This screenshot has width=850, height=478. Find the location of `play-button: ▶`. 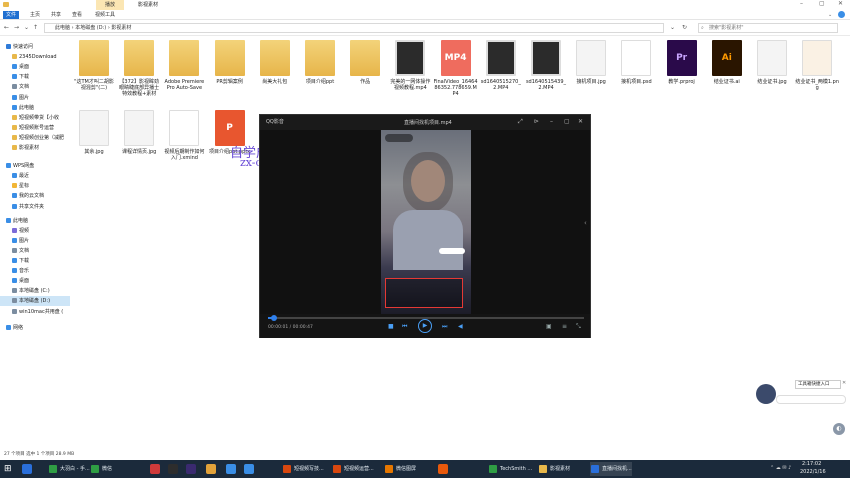

play-button: ▶ is located at coordinates (425, 326).